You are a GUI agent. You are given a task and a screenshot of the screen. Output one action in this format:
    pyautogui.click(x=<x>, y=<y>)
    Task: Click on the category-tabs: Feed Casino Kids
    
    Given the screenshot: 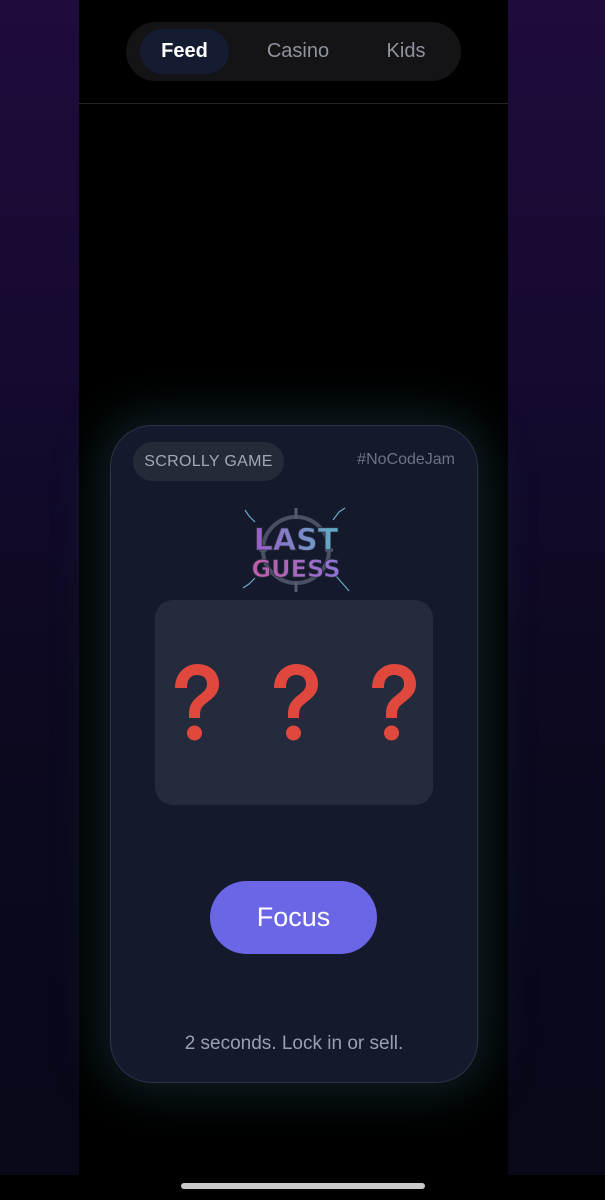 What is the action you would take?
    pyautogui.click(x=293, y=51)
    